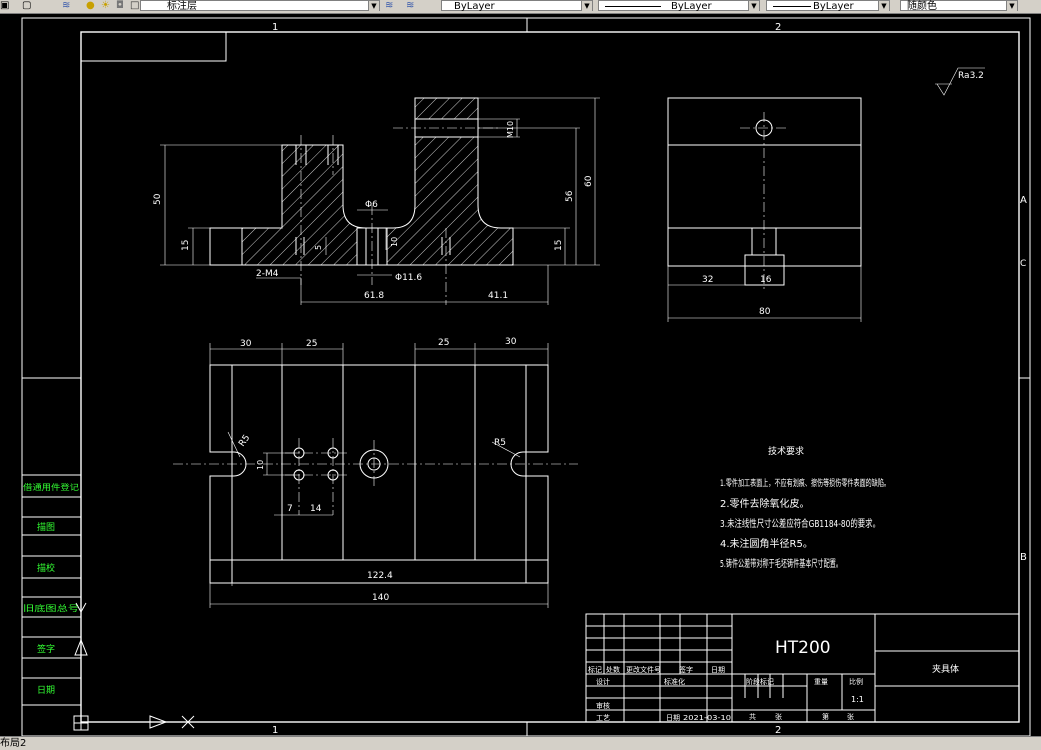  Describe the element at coordinates (122, 6) in the screenshot. I see `lock-icon: ◘` at that location.